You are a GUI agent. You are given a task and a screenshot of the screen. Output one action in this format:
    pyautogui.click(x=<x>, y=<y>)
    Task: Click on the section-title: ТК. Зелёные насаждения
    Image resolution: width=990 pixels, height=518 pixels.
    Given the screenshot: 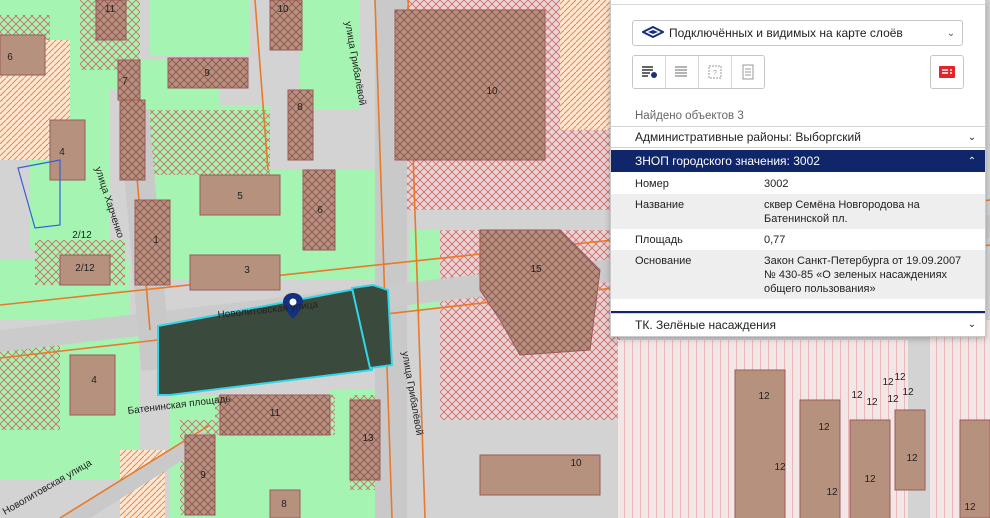 What is the action you would take?
    pyautogui.click(x=705, y=324)
    